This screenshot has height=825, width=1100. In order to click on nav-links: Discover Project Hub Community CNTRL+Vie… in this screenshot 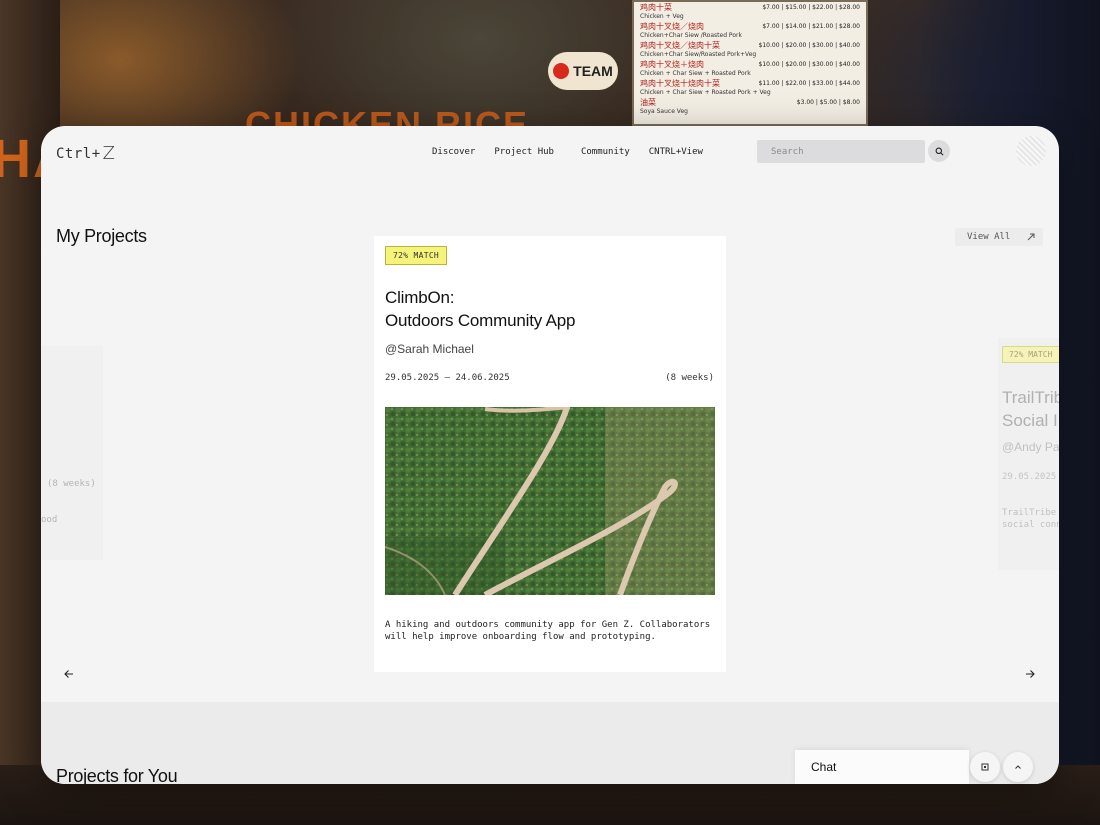, I will do `click(577, 152)`.